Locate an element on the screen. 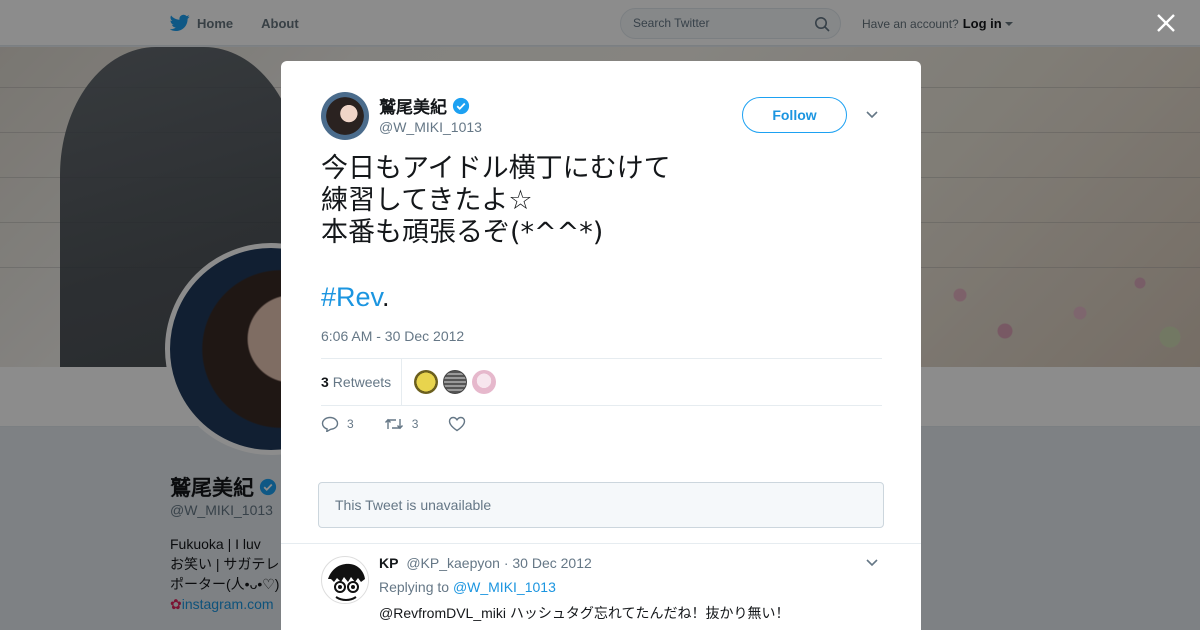 Image resolution: width=1200 pixels, height=630 pixels. close-icon is located at coordinates (1166, 23).